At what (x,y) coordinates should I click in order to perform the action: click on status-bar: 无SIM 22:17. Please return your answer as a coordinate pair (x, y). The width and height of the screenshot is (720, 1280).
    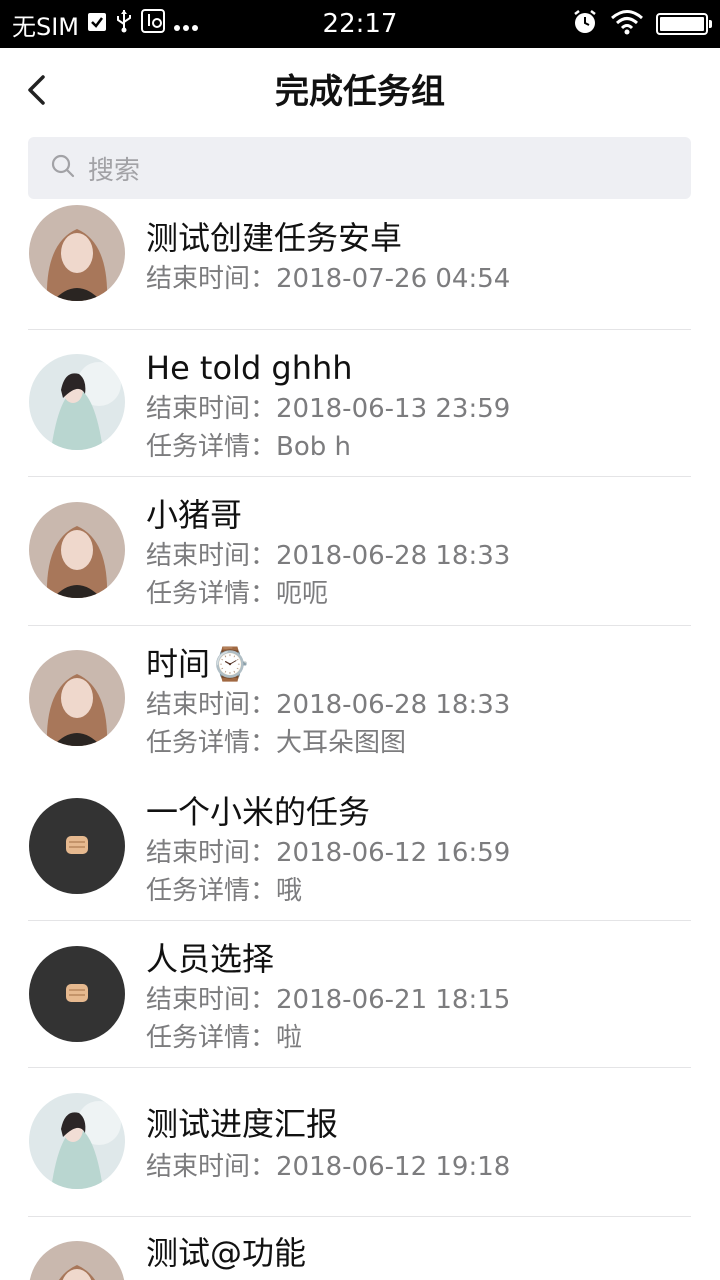
    Looking at the image, I should click on (360, 24).